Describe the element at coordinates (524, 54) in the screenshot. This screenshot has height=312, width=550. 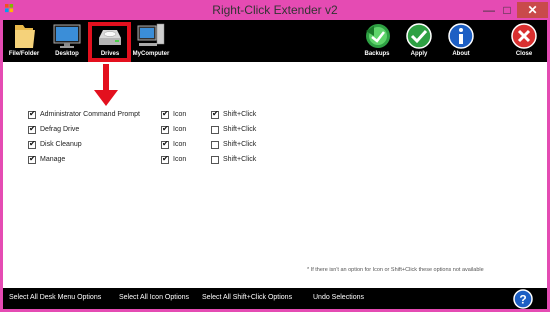
I see `close-label: Close` at that location.